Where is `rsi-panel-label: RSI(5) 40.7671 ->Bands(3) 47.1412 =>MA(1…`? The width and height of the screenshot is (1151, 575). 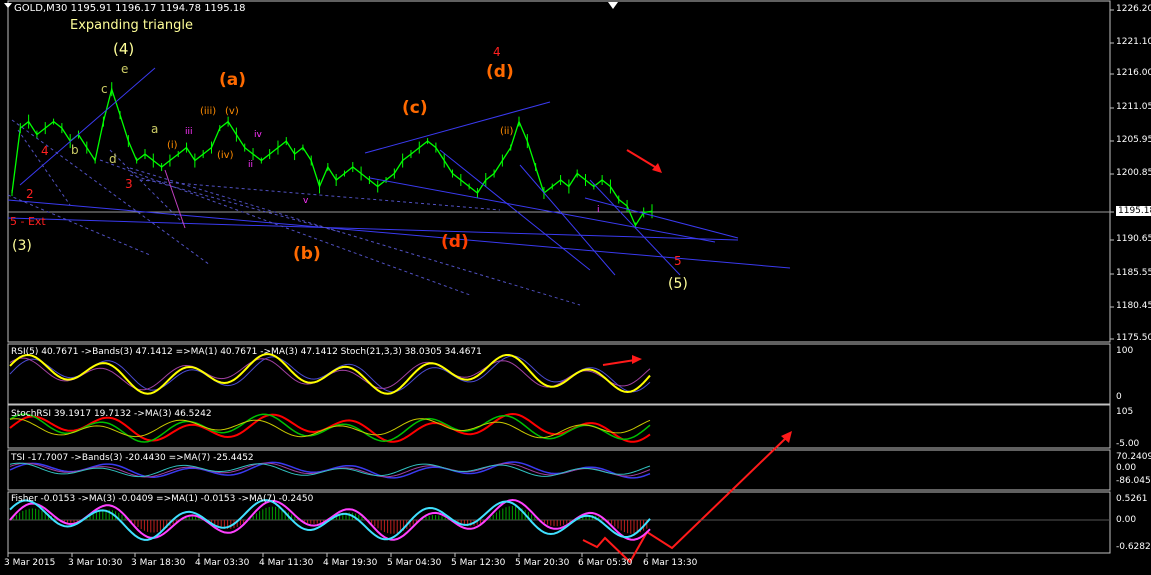 rsi-panel-label: RSI(5) 40.7671 ->Bands(3) 47.1412 =>MA(1… is located at coordinates (246, 352).